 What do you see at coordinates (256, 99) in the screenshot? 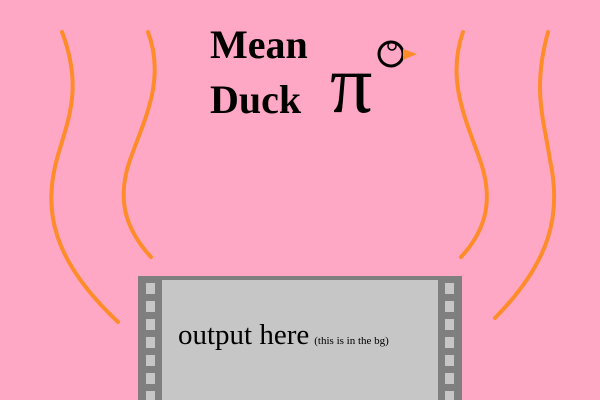
I see `title-word-duck: Duck` at bounding box center [256, 99].